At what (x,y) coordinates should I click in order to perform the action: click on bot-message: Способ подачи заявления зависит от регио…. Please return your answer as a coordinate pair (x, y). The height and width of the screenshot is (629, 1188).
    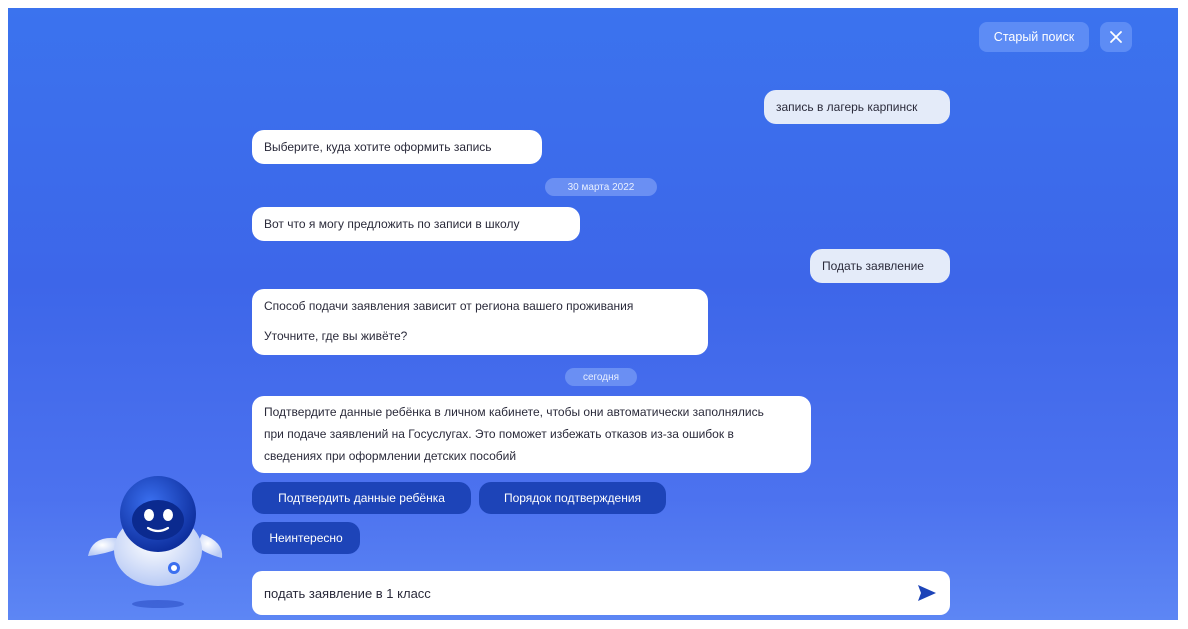
    Looking at the image, I should click on (480, 322).